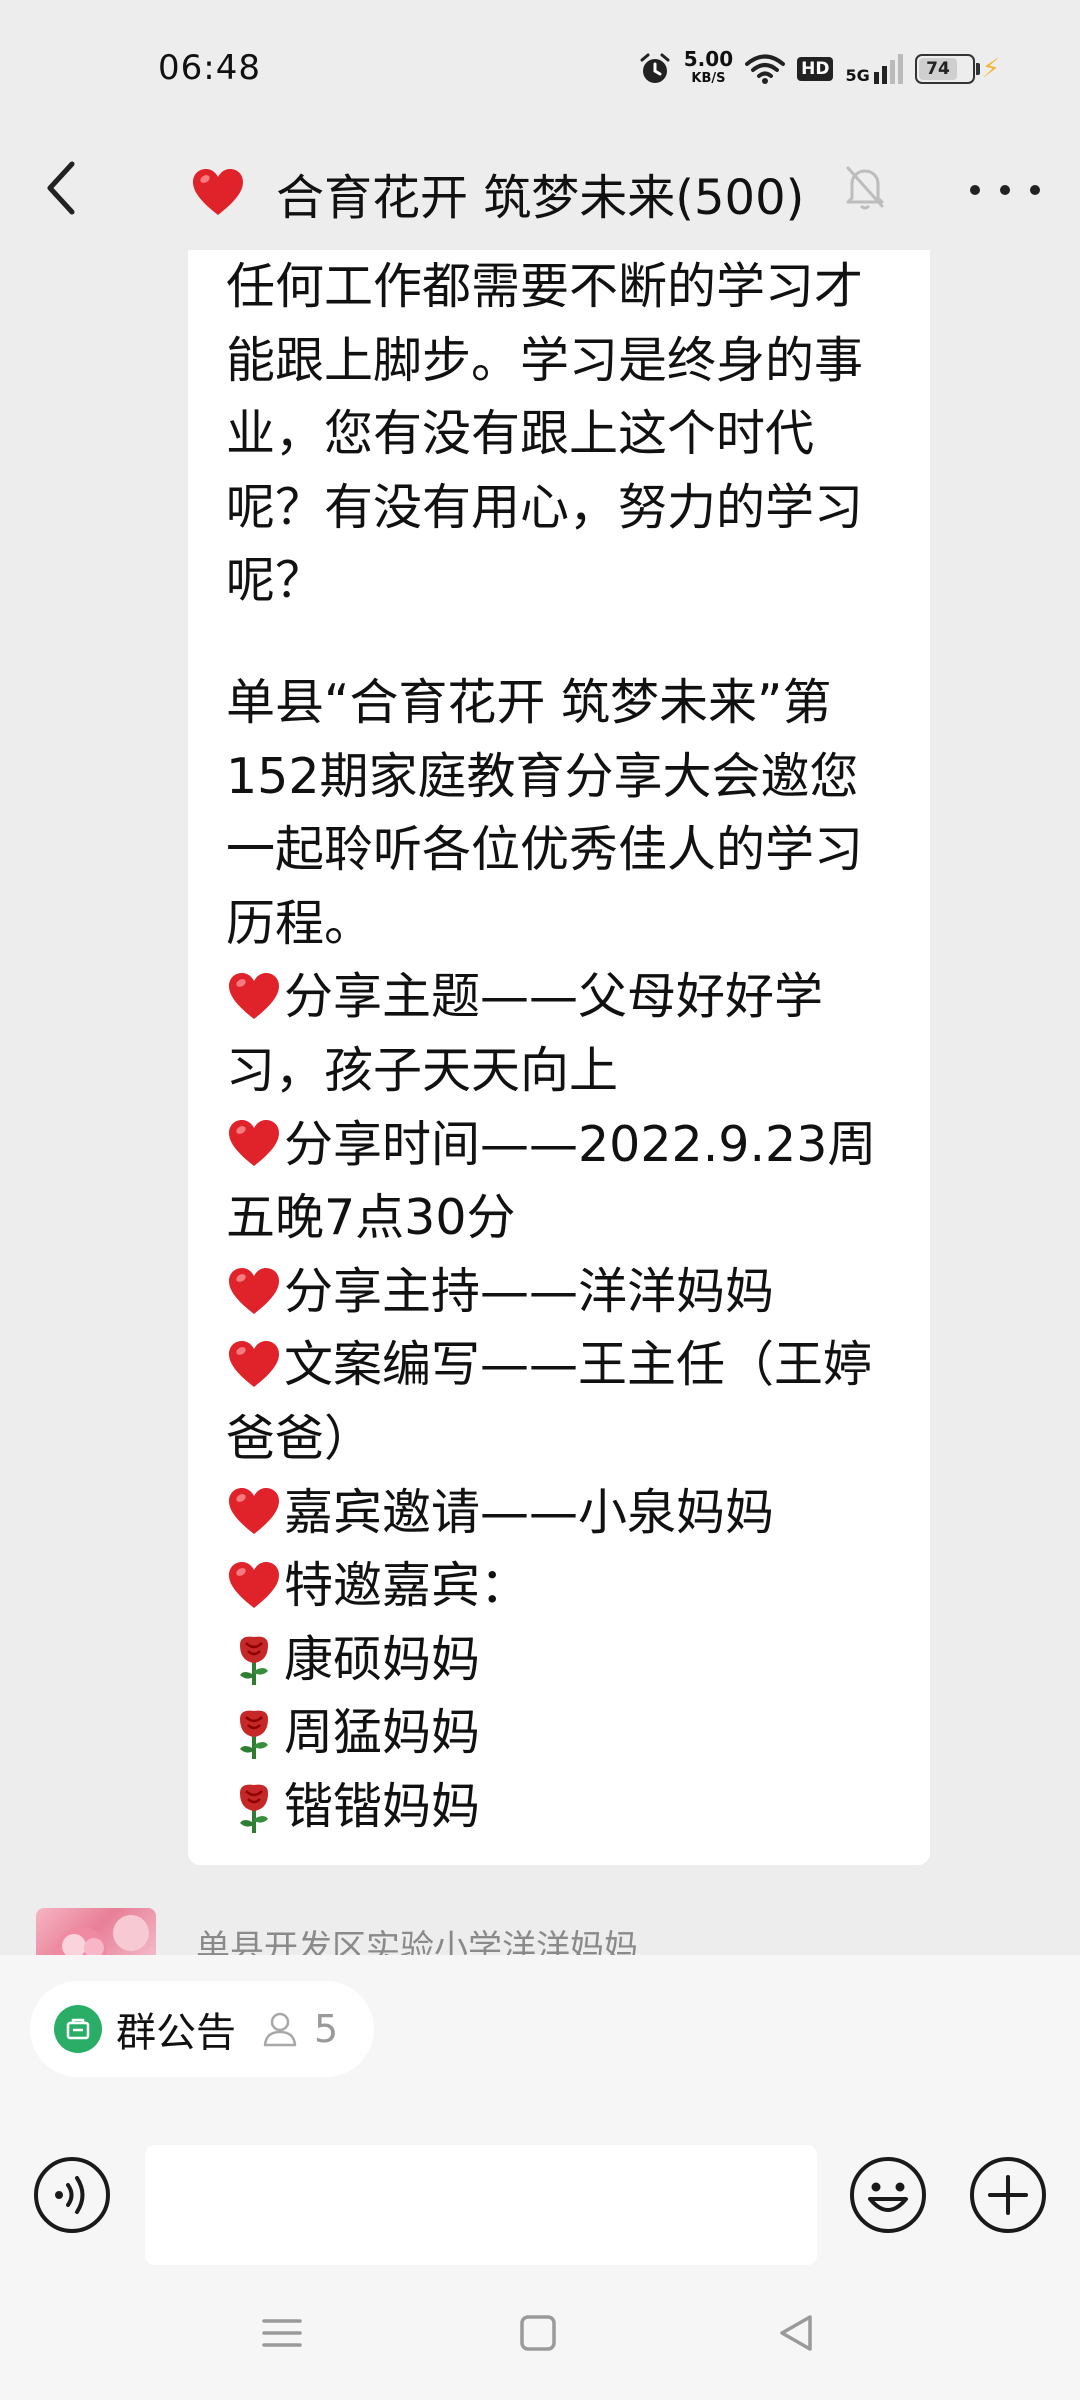 The width and height of the screenshot is (1080, 2400). What do you see at coordinates (529, 1512) in the screenshot?
I see `message-line-text: 嘉宾邀请——小泉妈妈` at bounding box center [529, 1512].